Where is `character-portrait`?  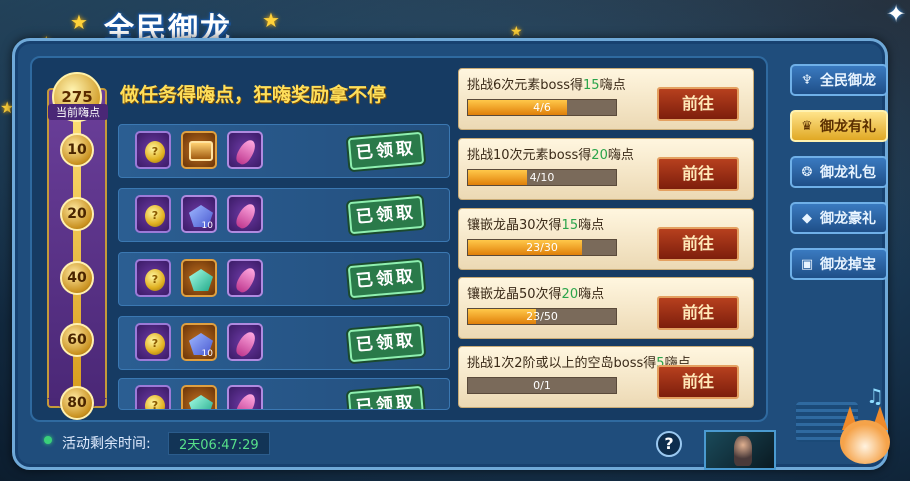
character-portrait is located at coordinates (740, 450).